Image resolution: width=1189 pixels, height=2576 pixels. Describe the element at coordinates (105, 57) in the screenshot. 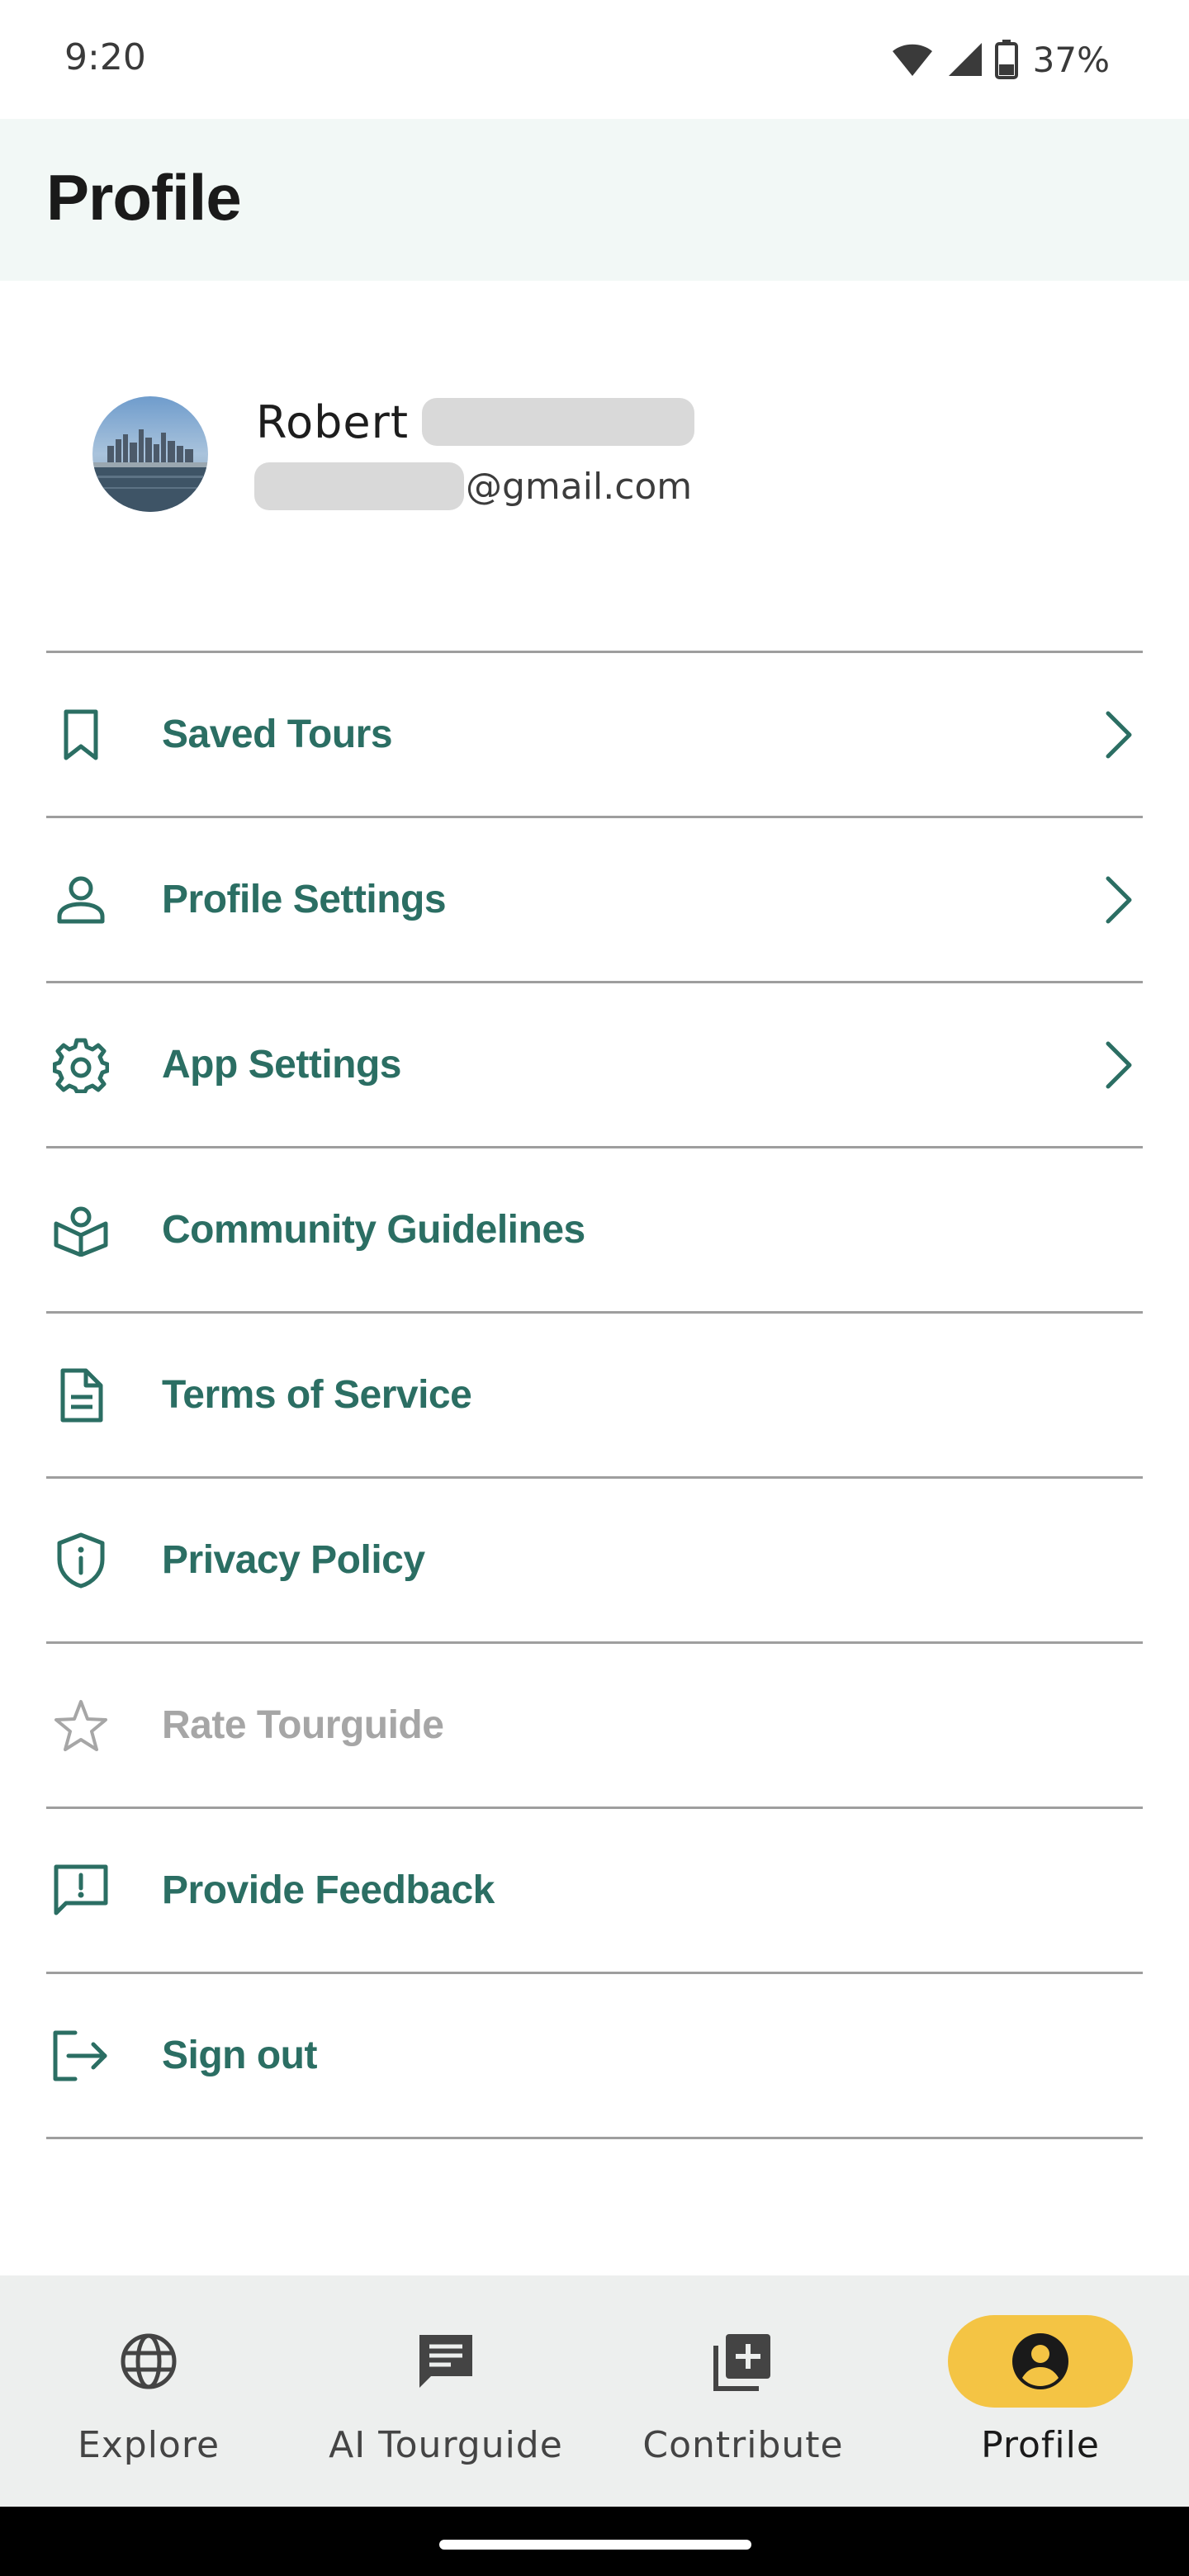

I see `status-time: 9:20` at that location.